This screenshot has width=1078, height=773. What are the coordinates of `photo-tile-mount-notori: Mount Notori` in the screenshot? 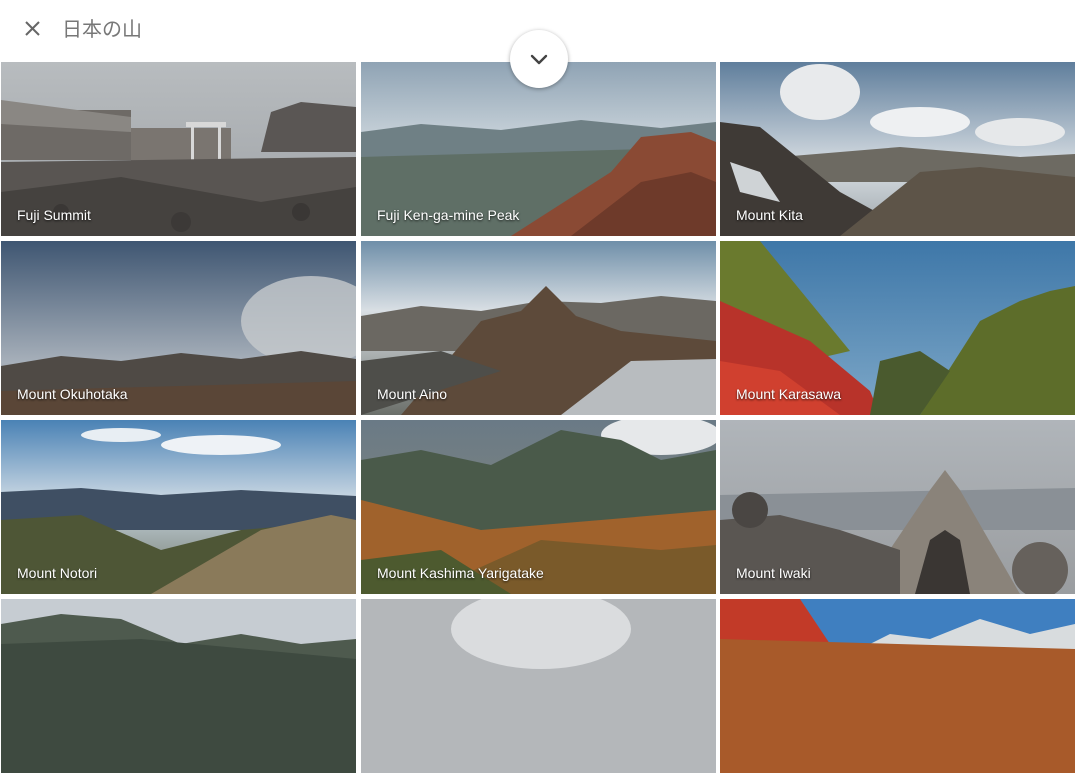 It's located at (178, 507).